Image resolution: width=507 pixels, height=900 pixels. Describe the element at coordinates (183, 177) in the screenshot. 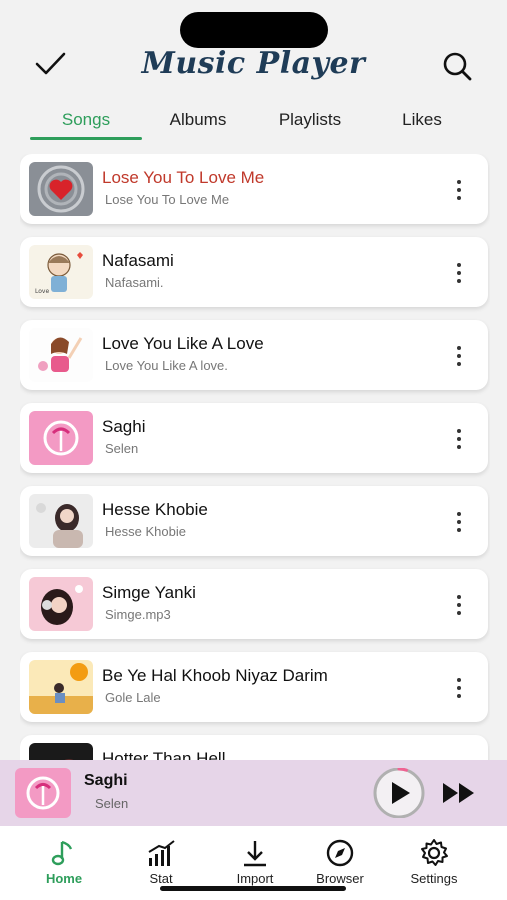

I see `song-title: Lose You To Love Me` at that location.